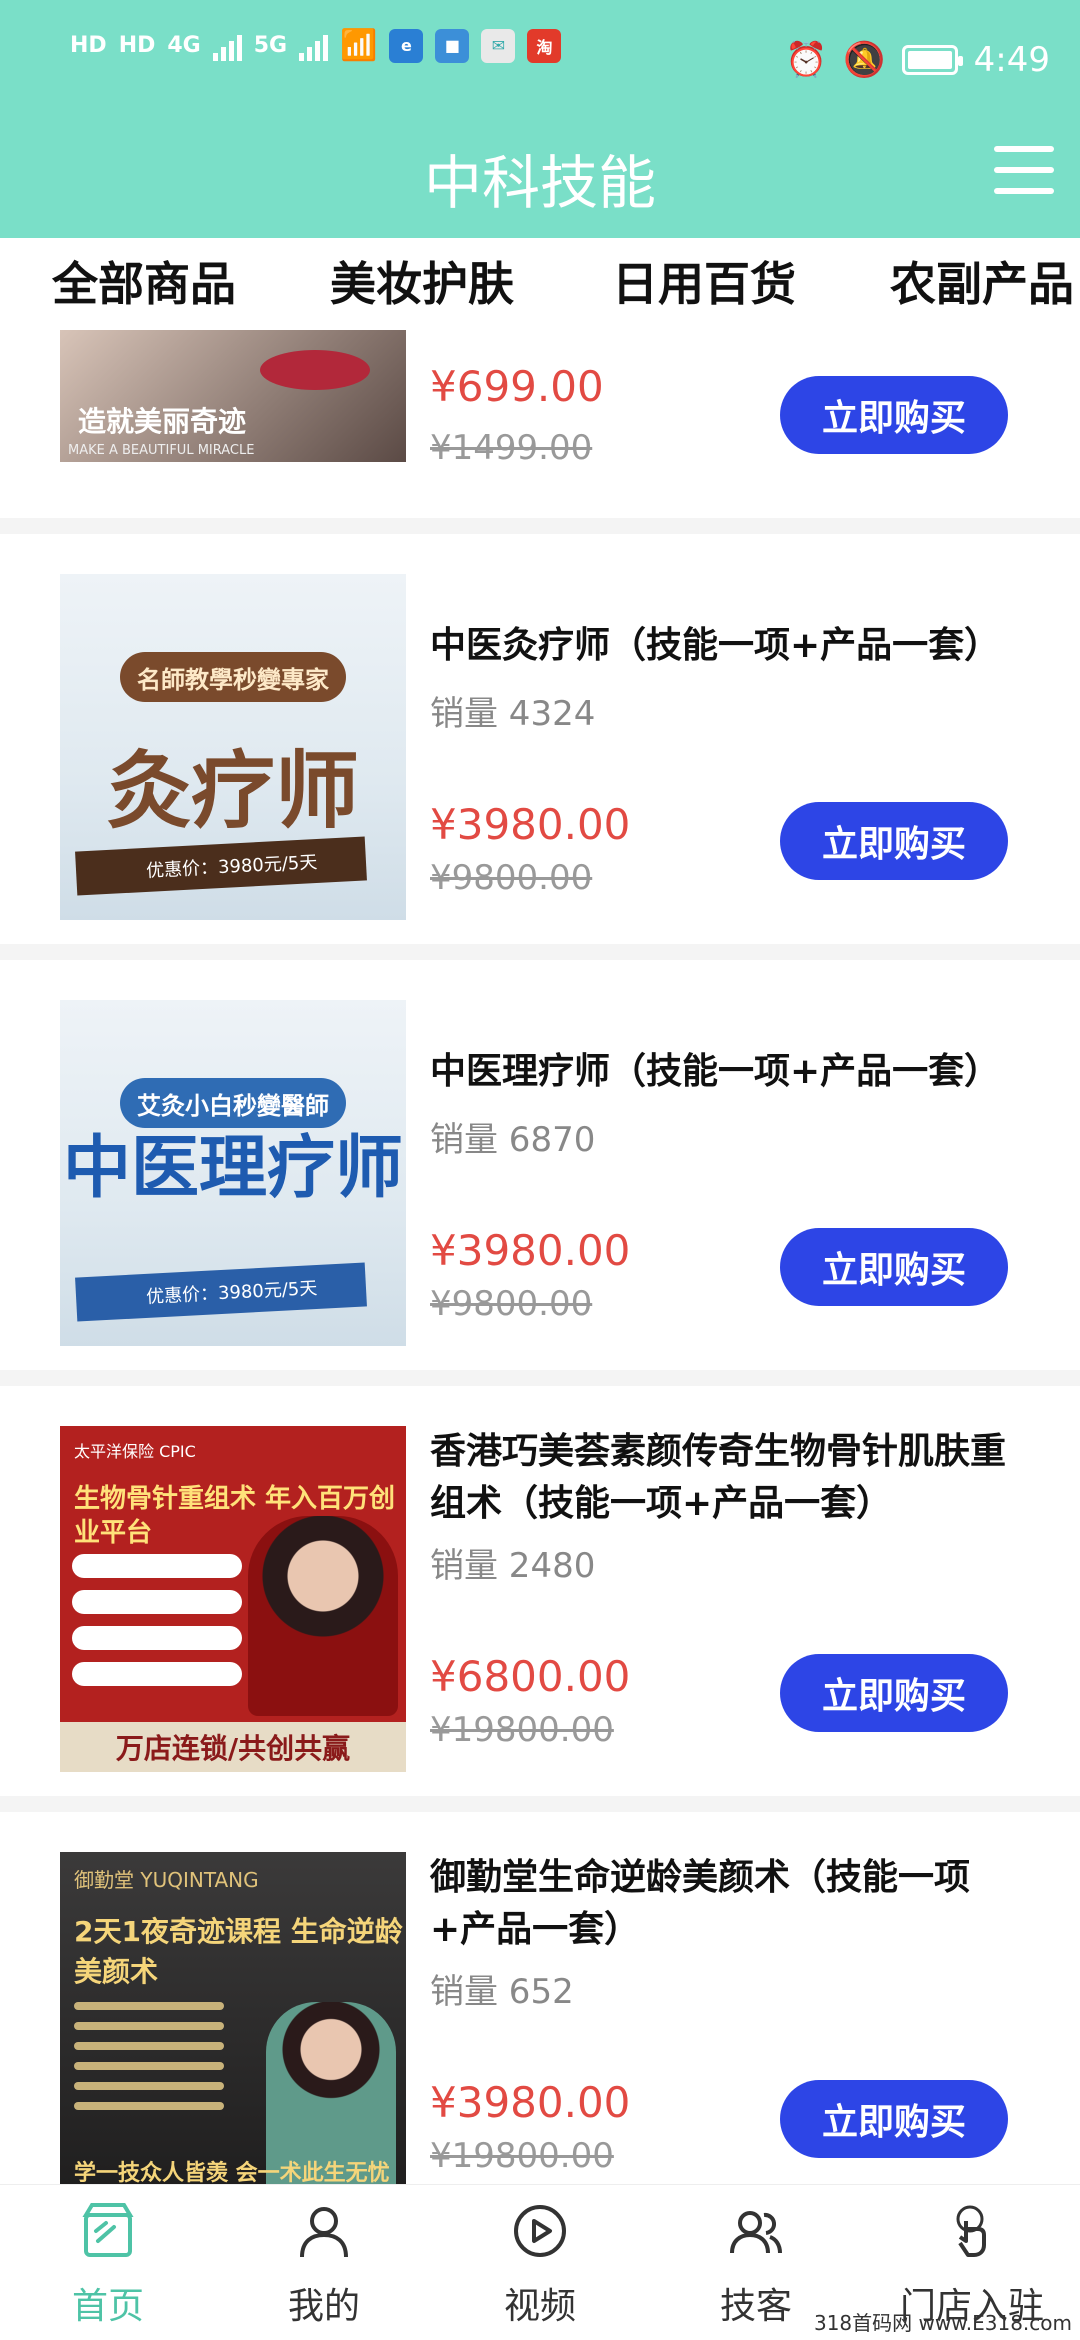 The width and height of the screenshot is (1080, 2340). What do you see at coordinates (517, 386) in the screenshot?
I see `product-price: ¥699.00` at bounding box center [517, 386].